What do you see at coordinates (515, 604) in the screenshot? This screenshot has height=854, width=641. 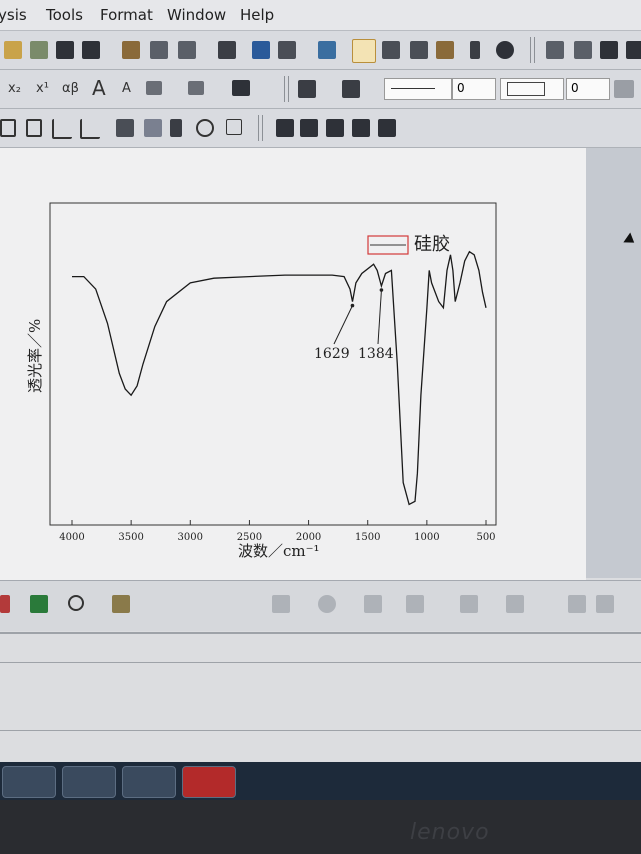 I see `contour-icon` at bounding box center [515, 604].